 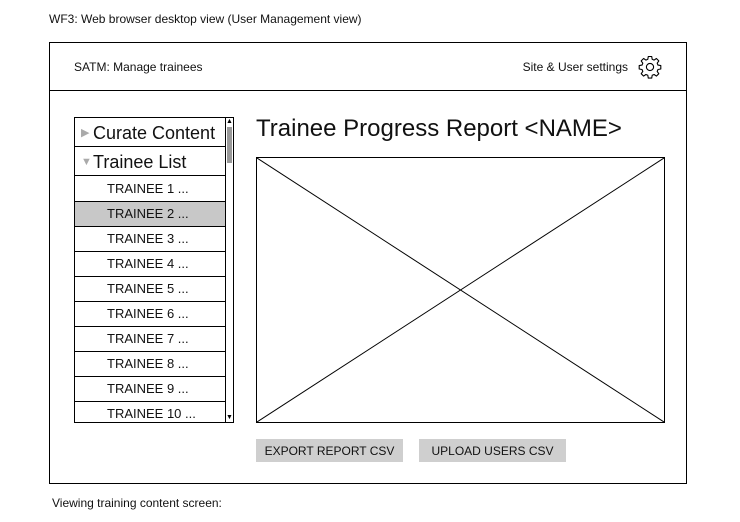 What do you see at coordinates (492, 450) in the screenshot?
I see `upload-users-csv-button: UPLOAD USERS CSV` at bounding box center [492, 450].